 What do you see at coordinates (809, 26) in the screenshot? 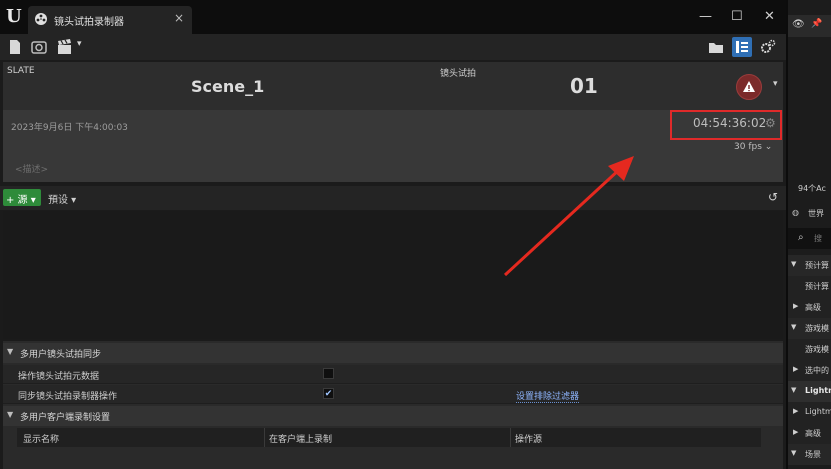
I see `visibility-header: 👁 📌` at bounding box center [809, 26].